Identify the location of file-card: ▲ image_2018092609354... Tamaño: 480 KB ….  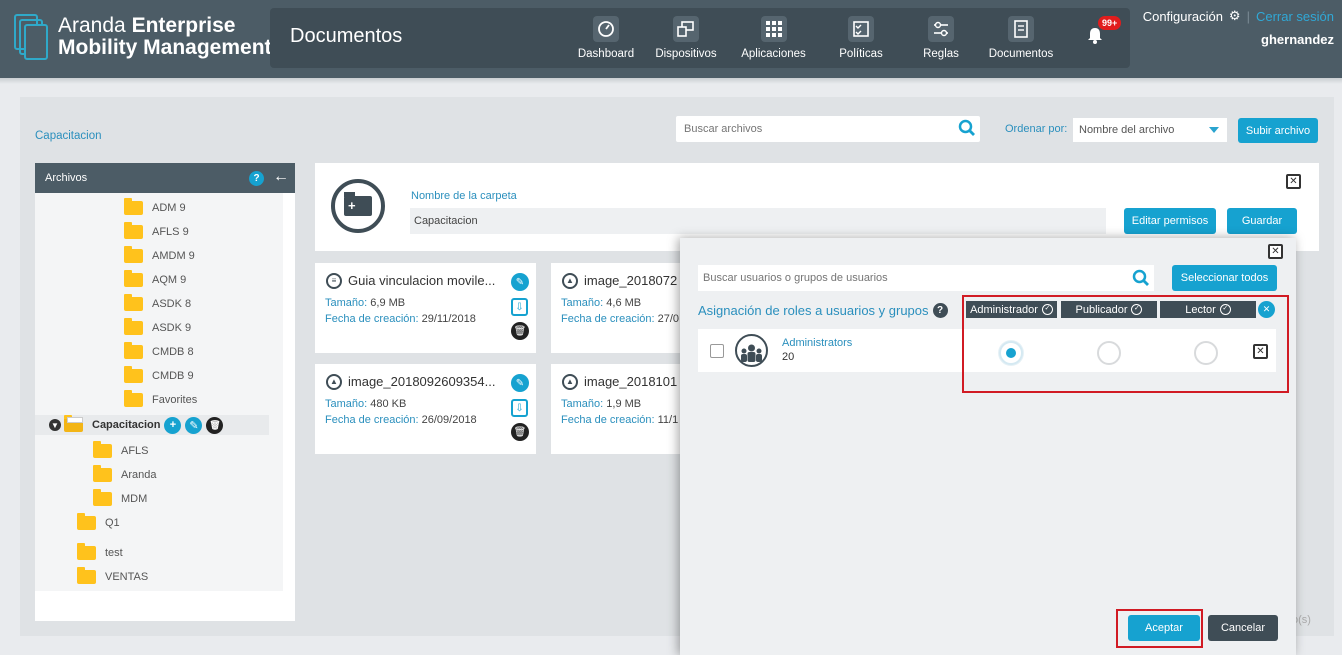
(425, 409).